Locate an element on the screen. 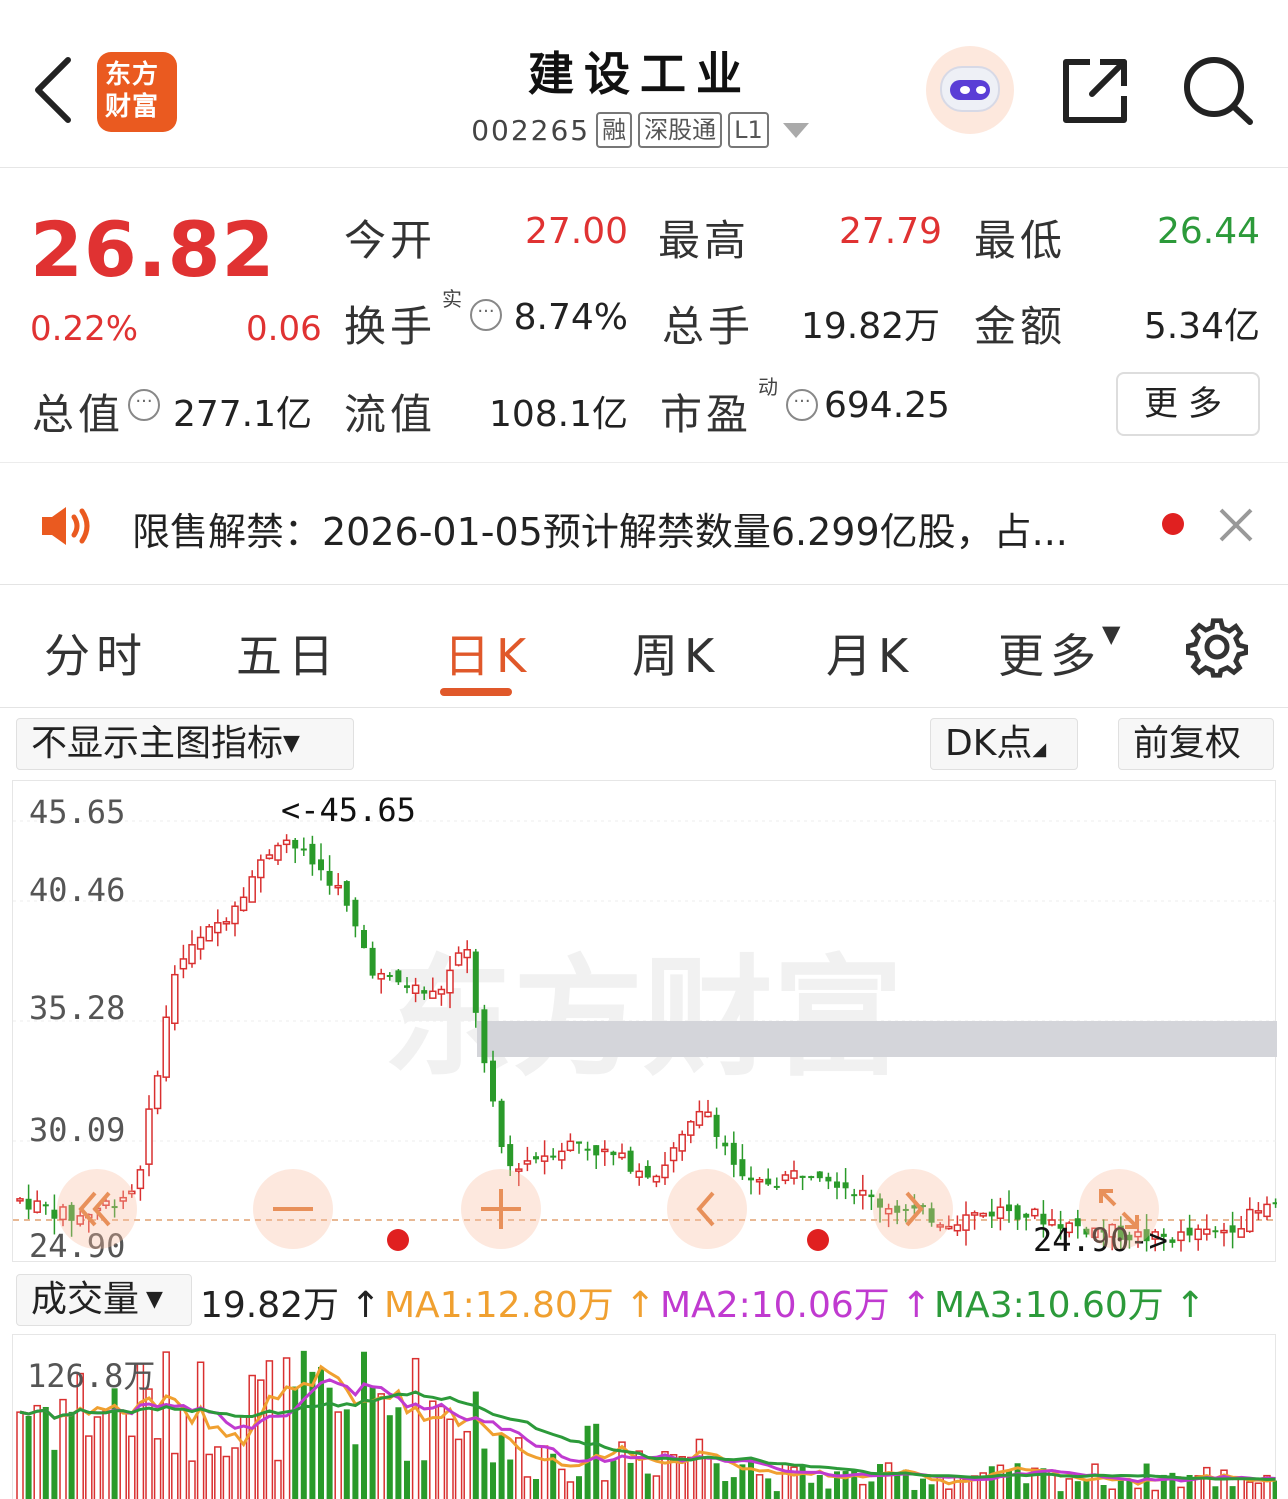 The width and height of the screenshot is (1288, 1499). volume-chart: 126.8万 is located at coordinates (644, 1416).